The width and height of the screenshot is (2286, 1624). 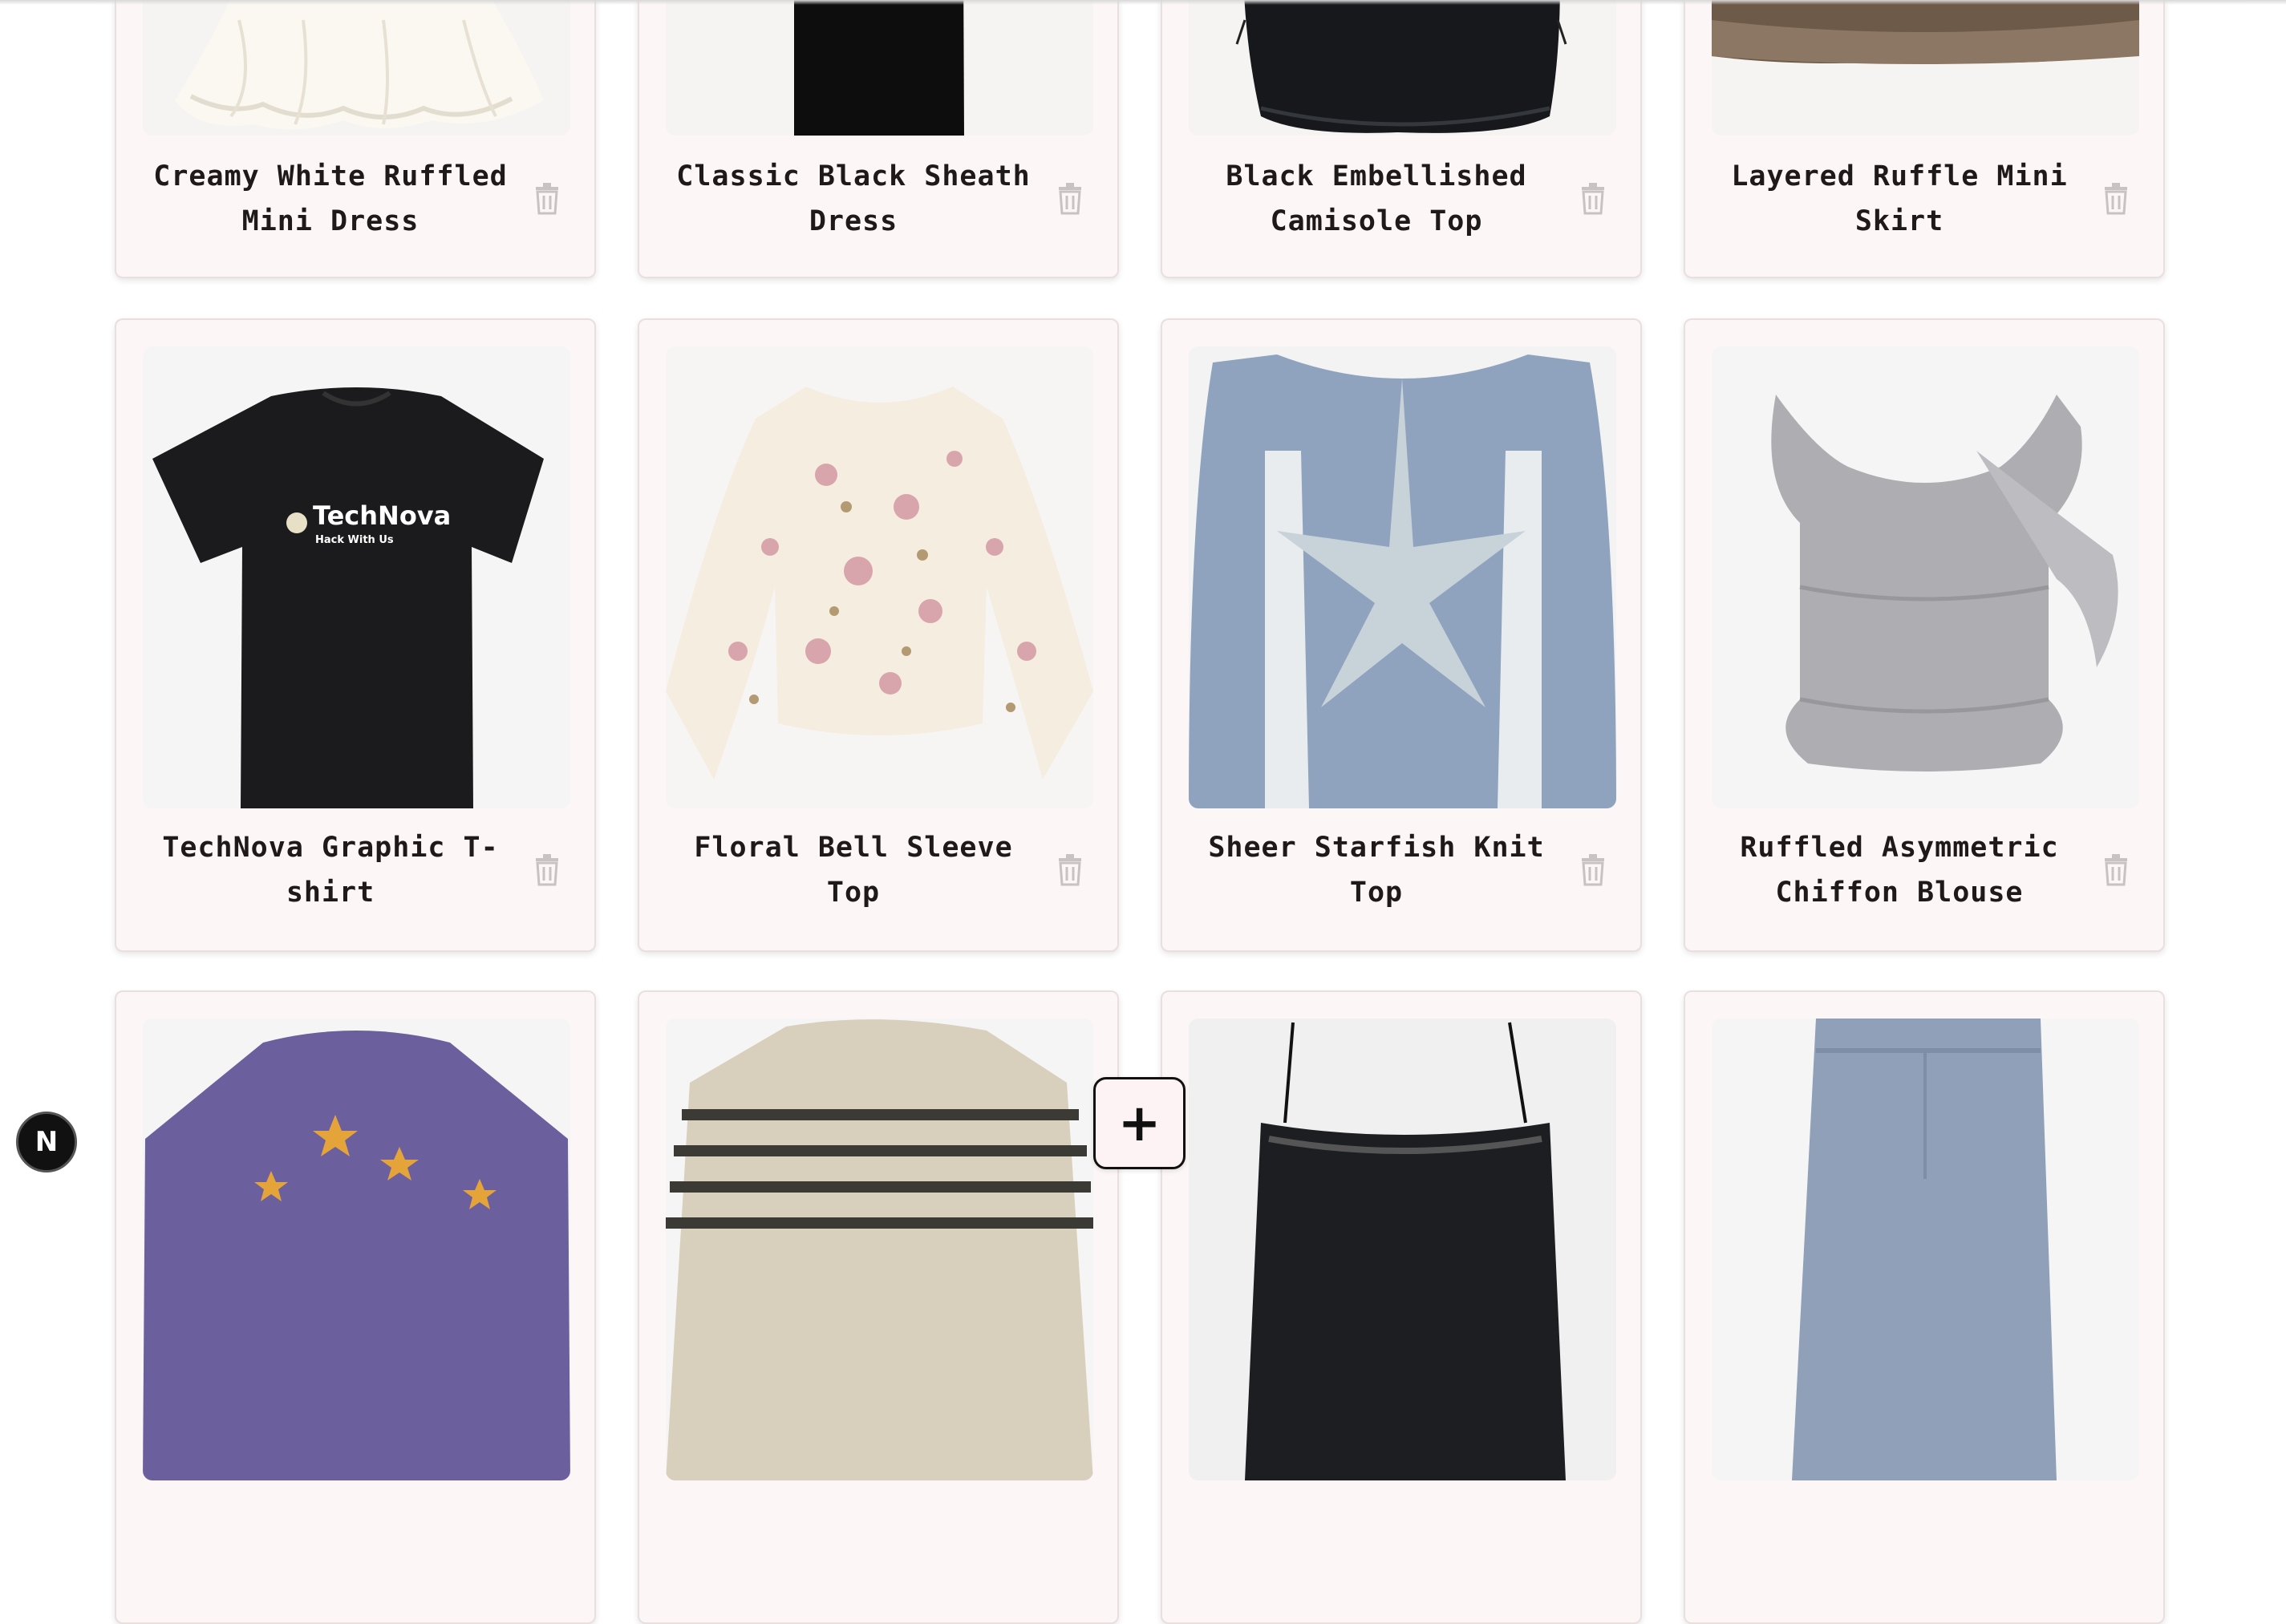 What do you see at coordinates (47, 1142) in the screenshot?
I see `next-dev-badge: N` at bounding box center [47, 1142].